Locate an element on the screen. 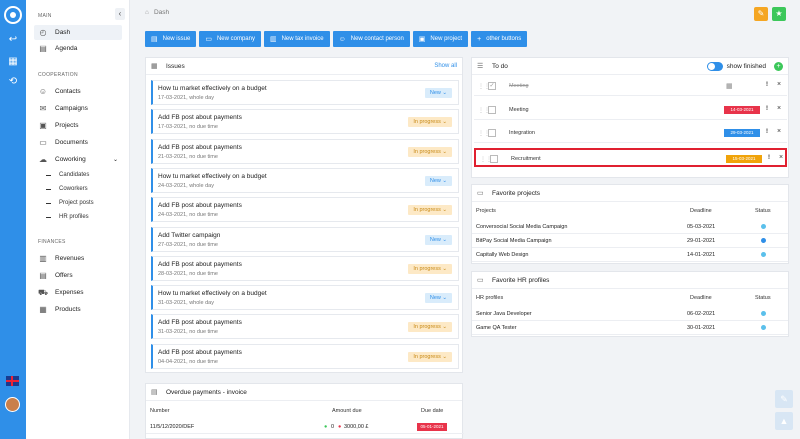 The height and width of the screenshot is (439, 800). home-icon: ⌂ is located at coordinates (147, 12).